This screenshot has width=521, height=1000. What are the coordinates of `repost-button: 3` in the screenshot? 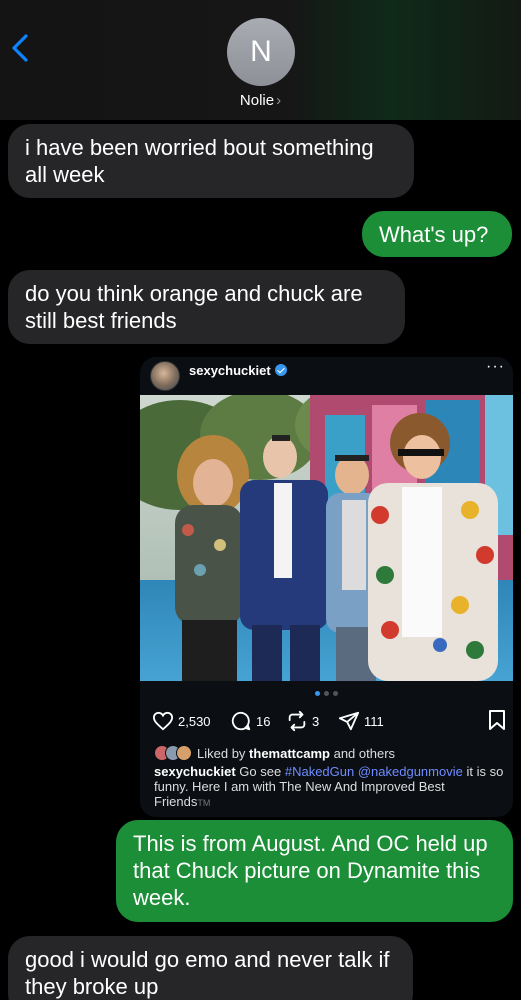 It's located at (302, 721).